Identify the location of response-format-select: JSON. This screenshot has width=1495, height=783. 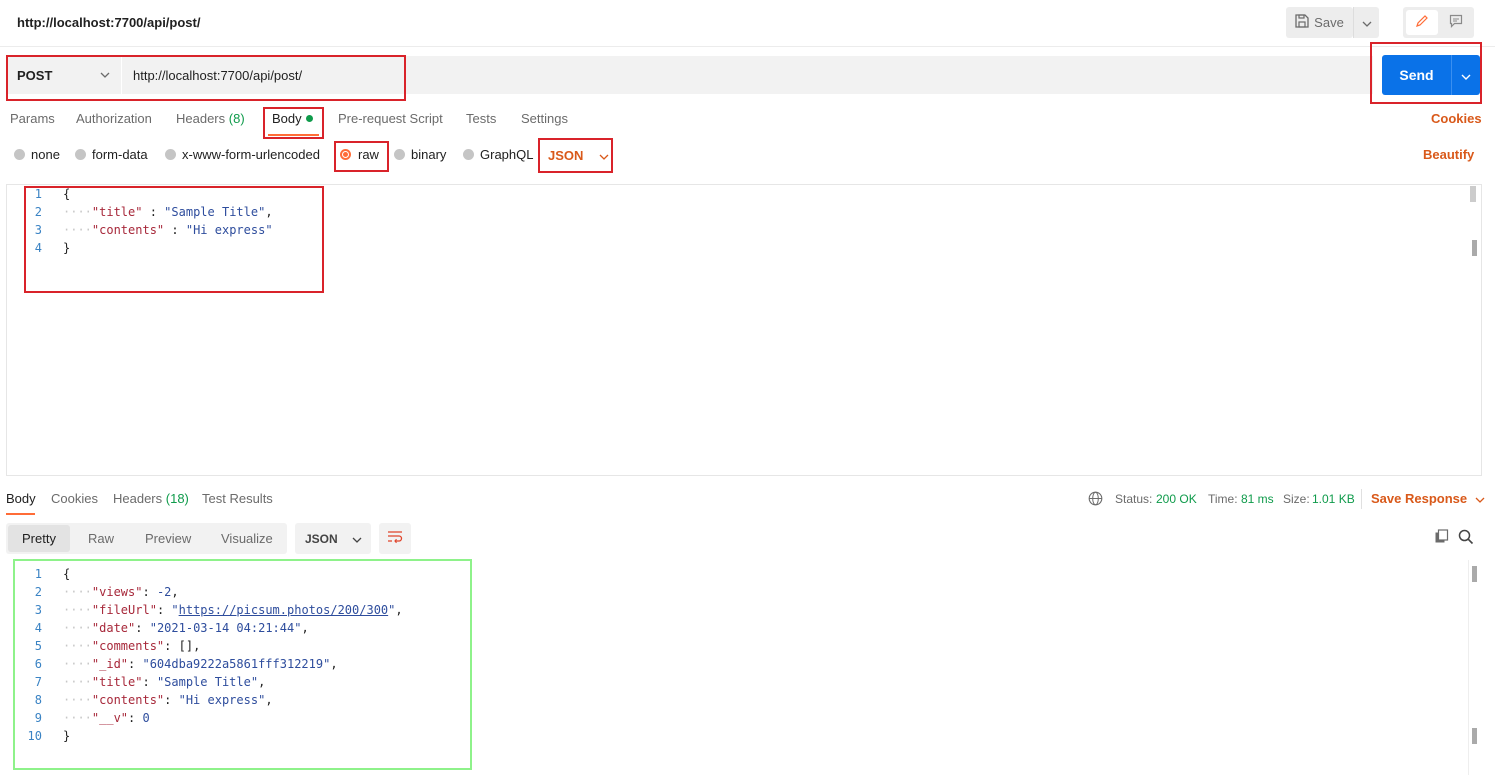
(333, 538).